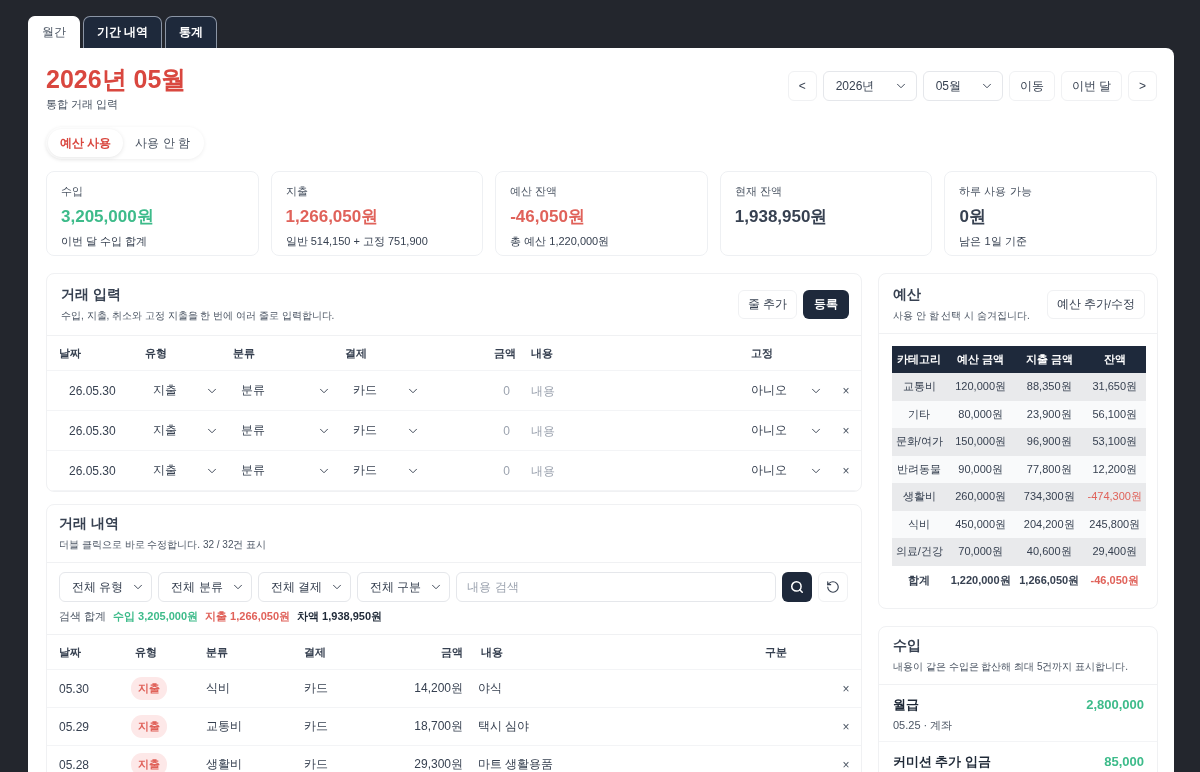  I want to click on table-cell-text: 택시 심야, so click(504, 726).